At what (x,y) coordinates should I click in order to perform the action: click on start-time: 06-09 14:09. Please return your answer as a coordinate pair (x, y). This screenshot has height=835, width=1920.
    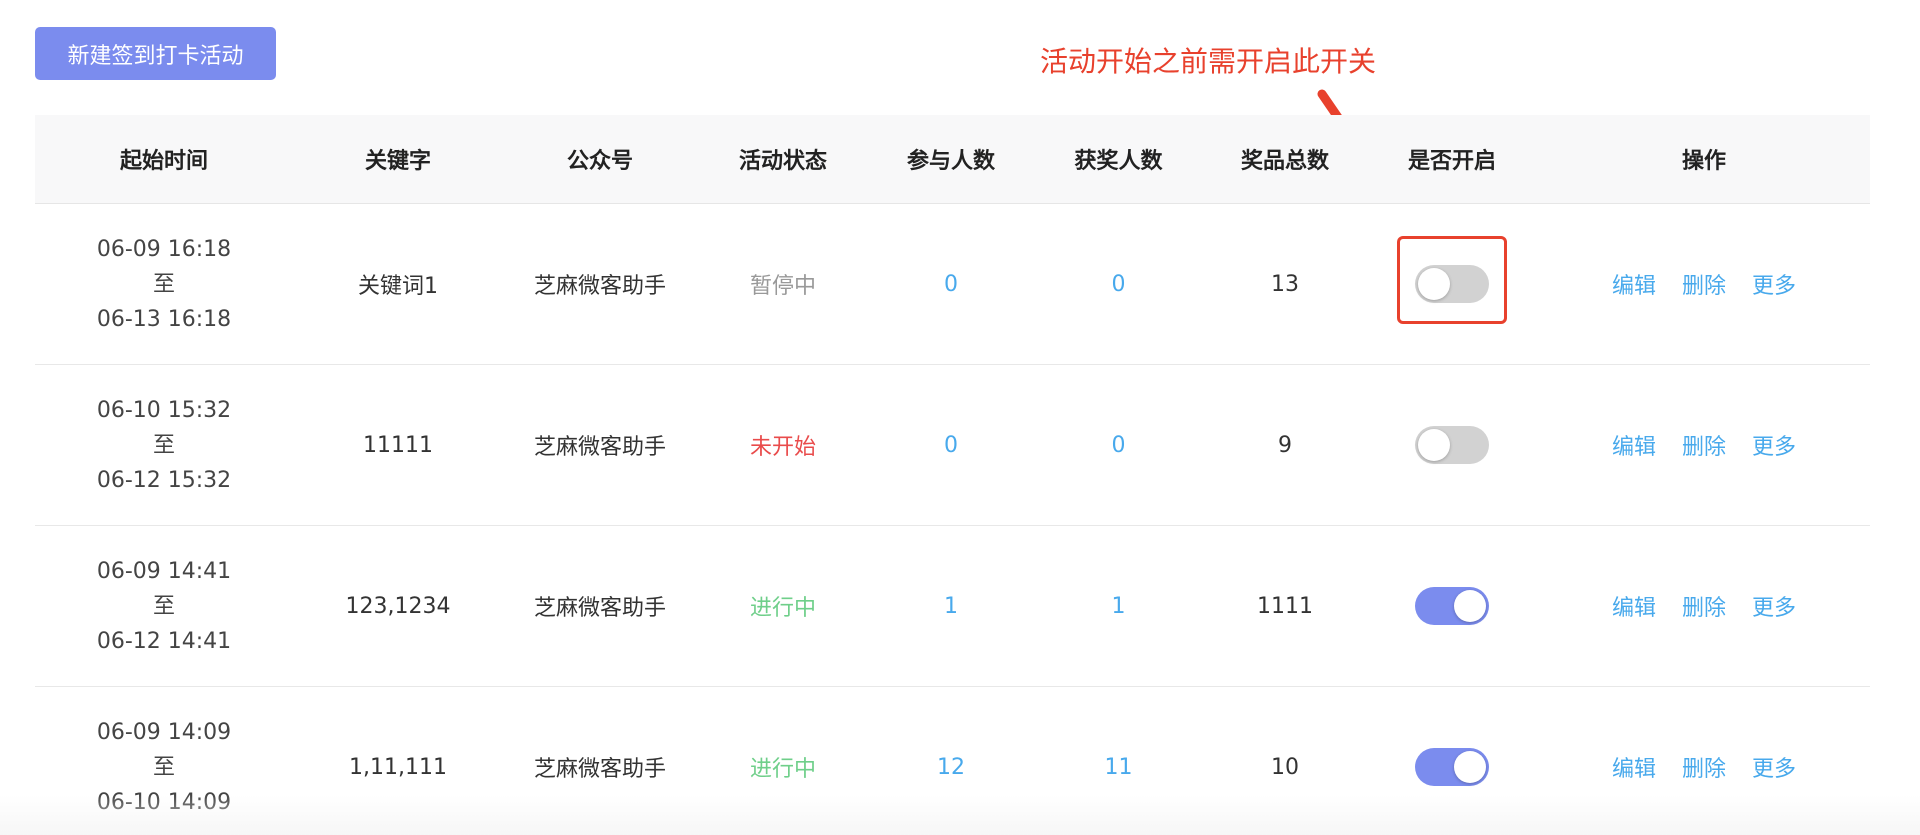
    Looking at the image, I should click on (164, 732).